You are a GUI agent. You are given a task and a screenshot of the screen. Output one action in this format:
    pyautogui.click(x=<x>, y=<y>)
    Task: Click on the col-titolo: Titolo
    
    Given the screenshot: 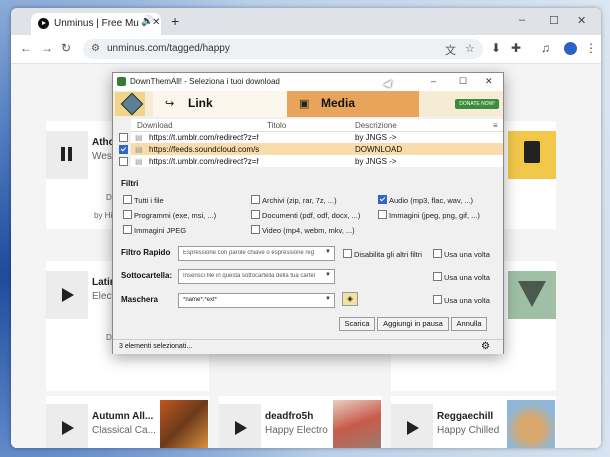 What is the action you would take?
    pyautogui.click(x=276, y=125)
    